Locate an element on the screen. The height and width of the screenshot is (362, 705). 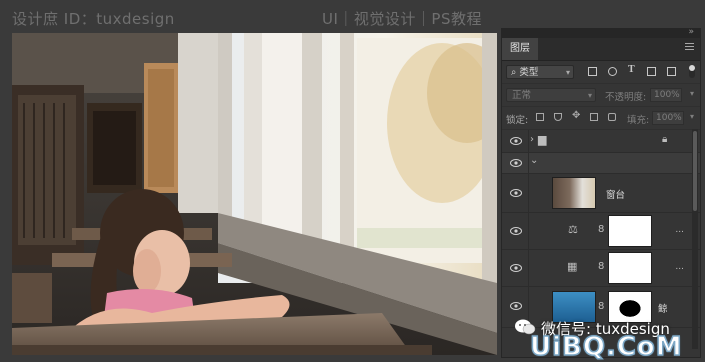
panel-title-strip: » is located at coordinates (601, 33).